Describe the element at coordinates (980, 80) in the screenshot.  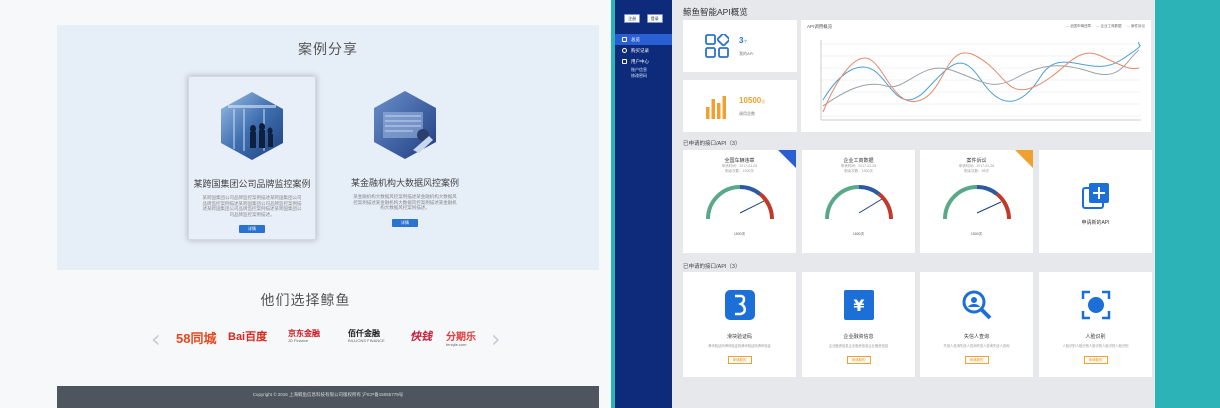
I see `chart-plot` at that location.